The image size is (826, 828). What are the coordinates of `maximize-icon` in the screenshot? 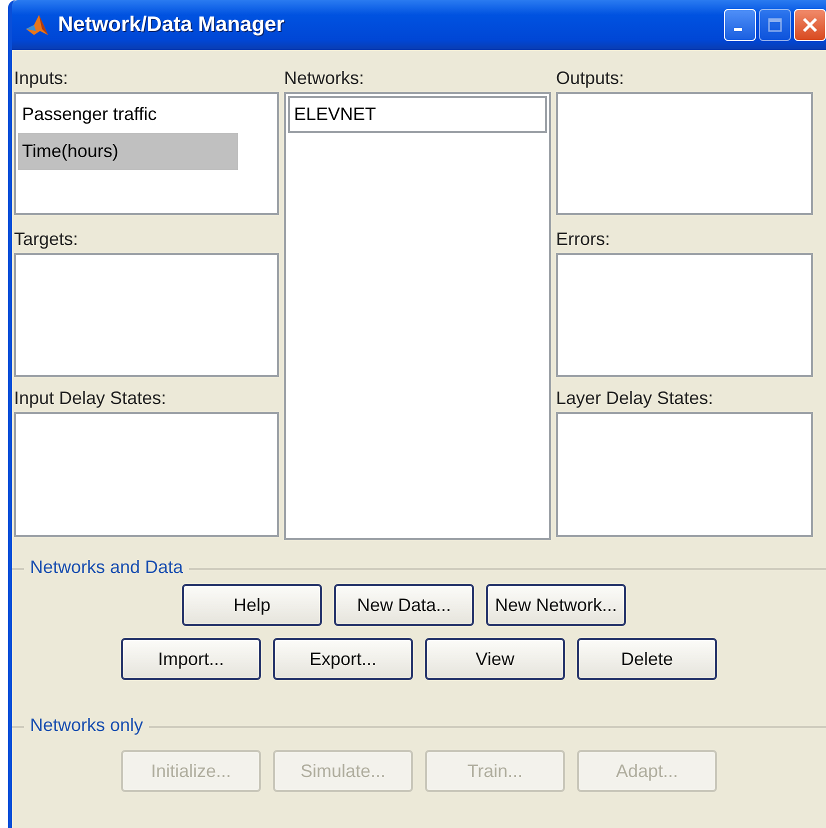 It's located at (775, 25).